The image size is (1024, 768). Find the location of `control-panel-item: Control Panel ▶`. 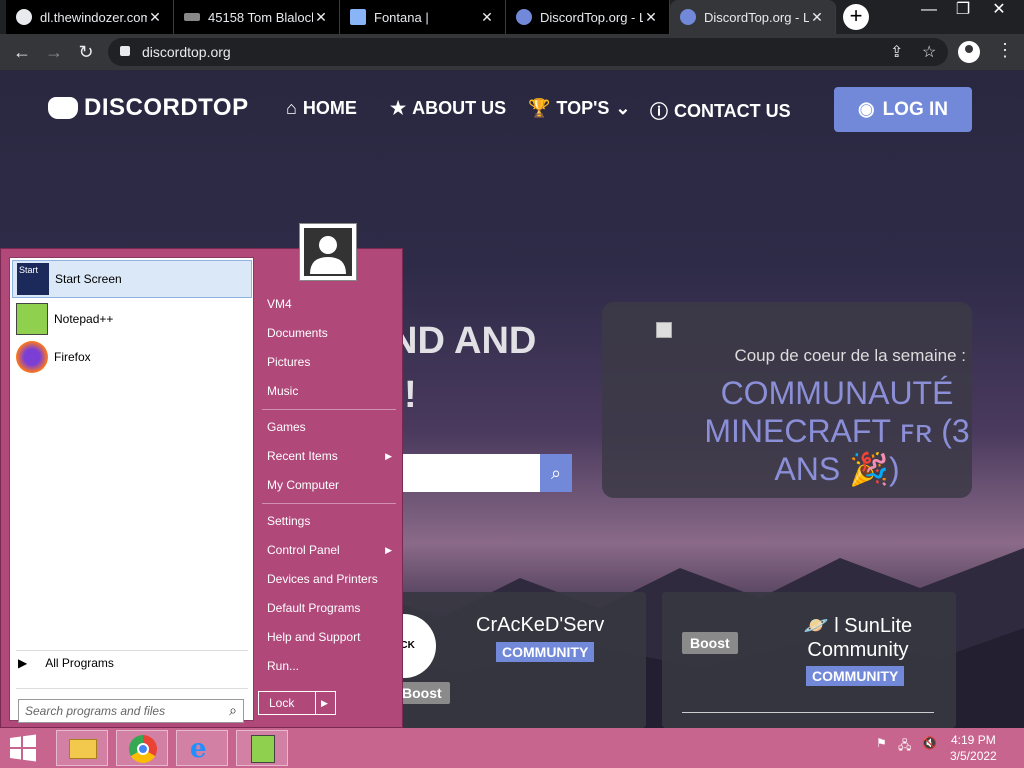

control-panel-item: Control Panel ▶ is located at coordinates (329, 550).